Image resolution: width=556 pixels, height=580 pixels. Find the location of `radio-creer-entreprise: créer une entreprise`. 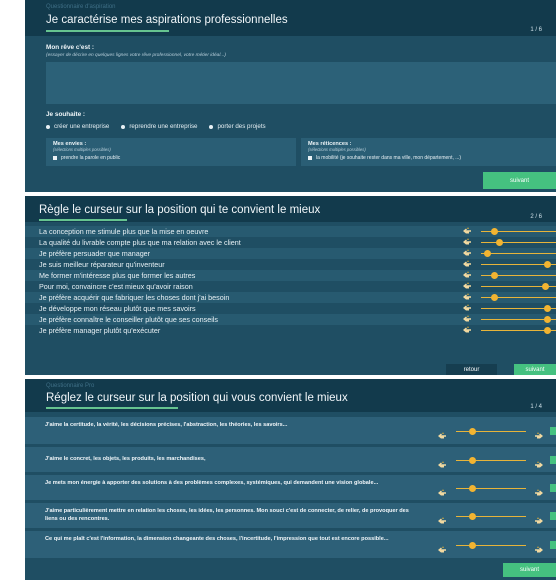

radio-creer-entreprise: créer une entreprise is located at coordinates (77, 126).